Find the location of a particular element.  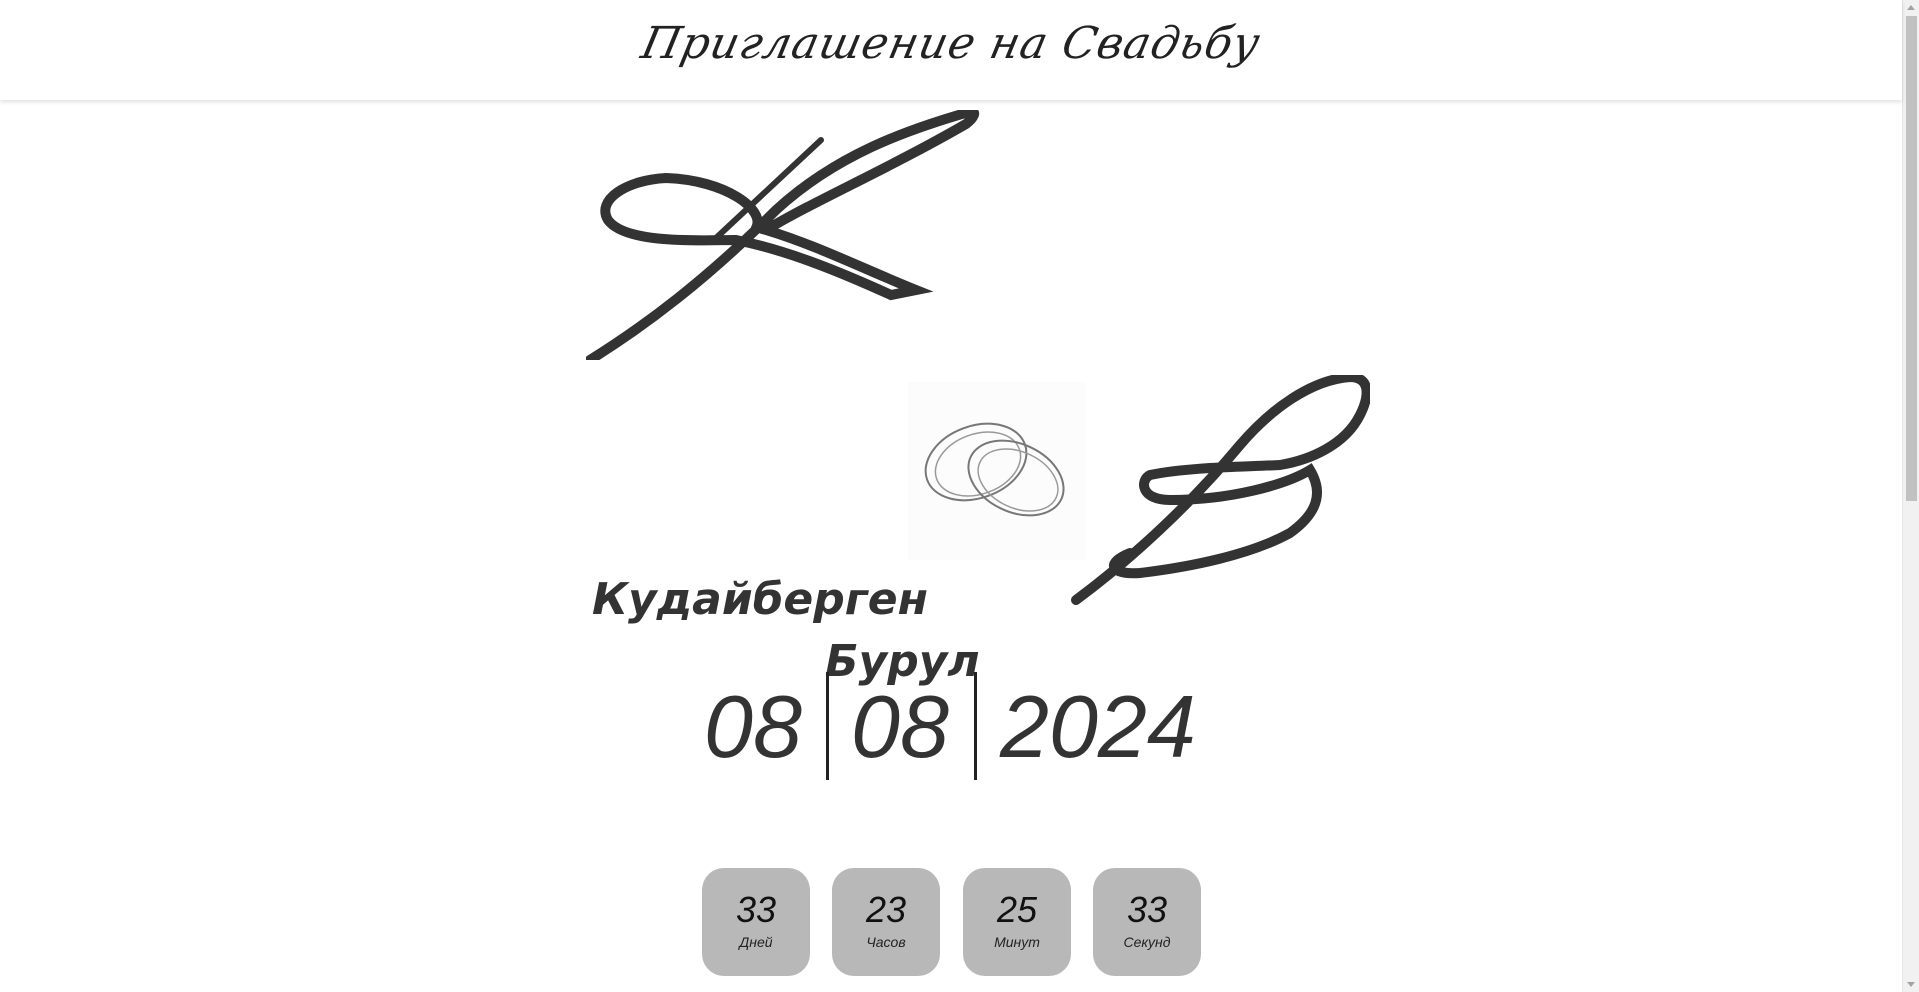

countdown-seconds: 33 Секунд is located at coordinates (1147, 922).